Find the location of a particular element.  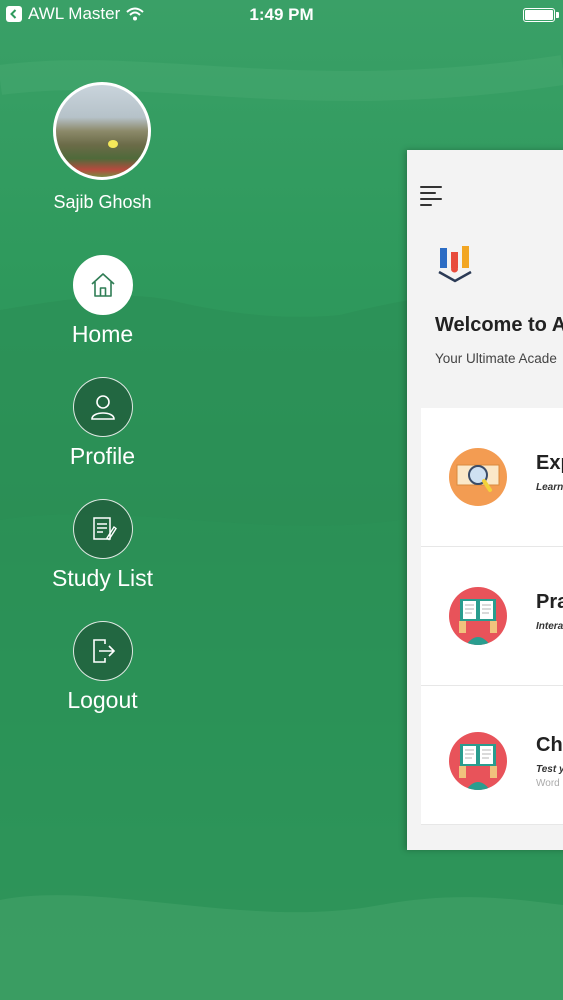

status-bar: AWL Master 1:49 PM is located at coordinates (281, 14).